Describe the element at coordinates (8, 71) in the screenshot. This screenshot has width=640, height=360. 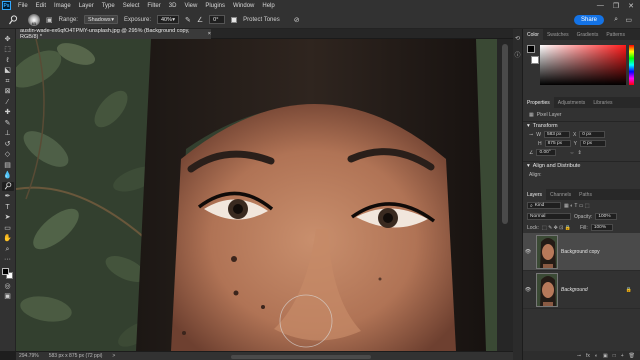
I see `object-selection-tool-icon: ⬕` at that location.